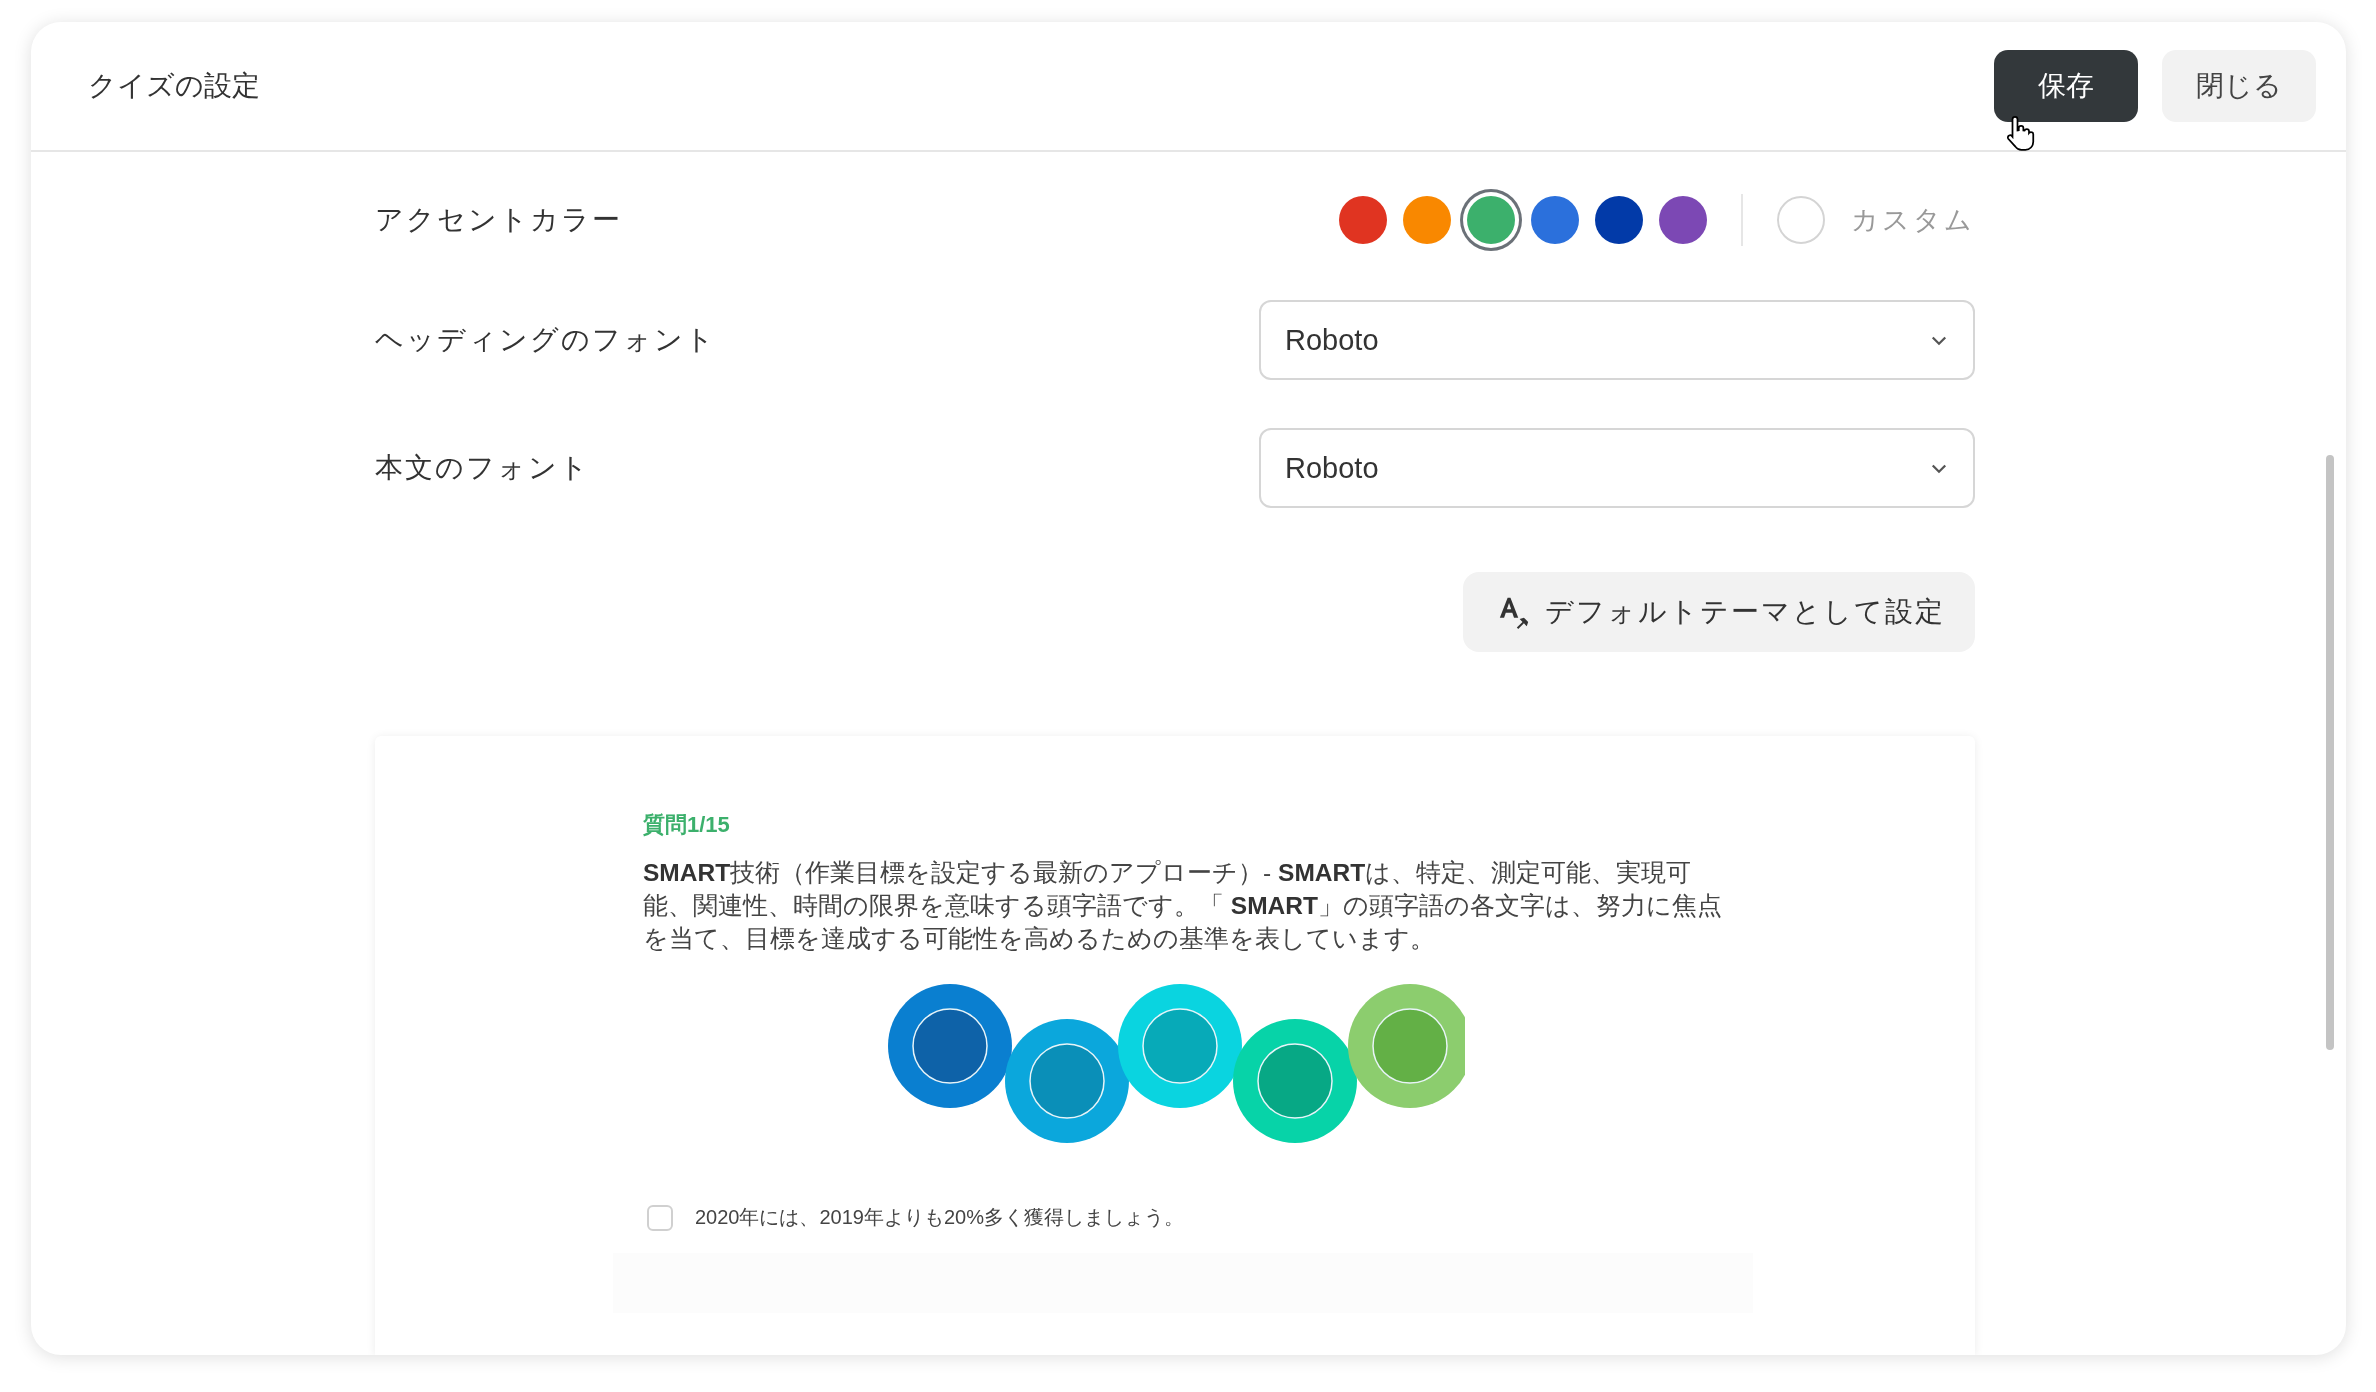 This screenshot has height=1392, width=2376. I want to click on question-number: 質問1/15, so click(687, 825).